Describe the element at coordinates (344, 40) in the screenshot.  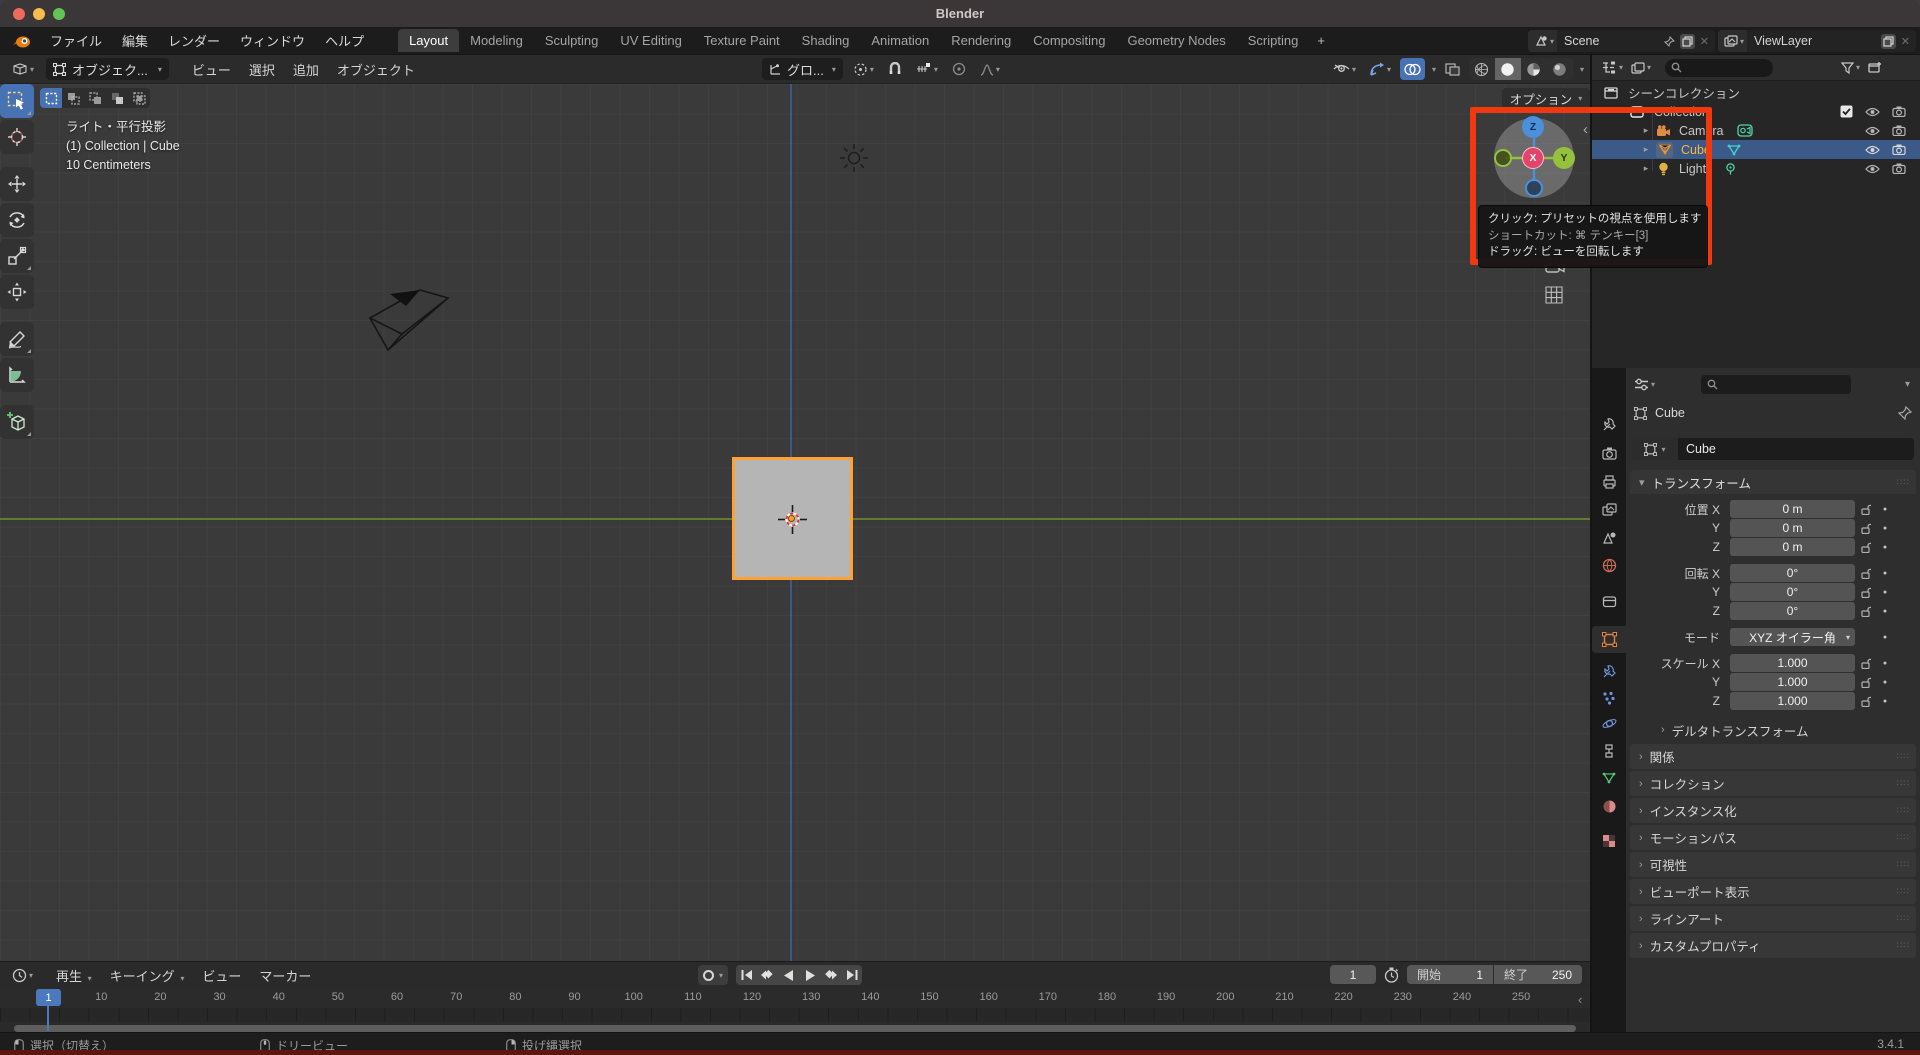
I see `menu-help: ヘルプ` at that location.